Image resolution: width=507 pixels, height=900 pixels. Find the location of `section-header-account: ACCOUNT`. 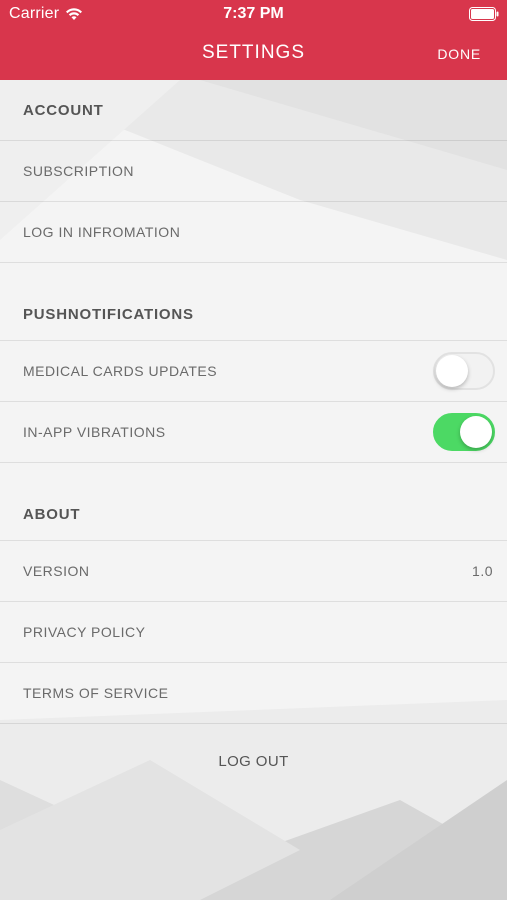

section-header-account: ACCOUNT is located at coordinates (253, 110).